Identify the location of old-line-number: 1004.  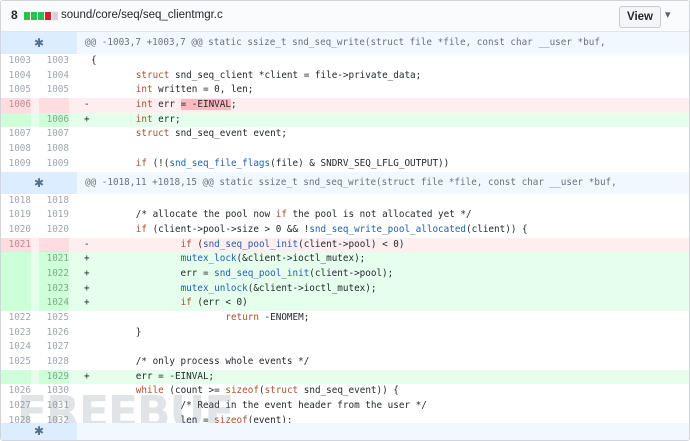
(16, 76).